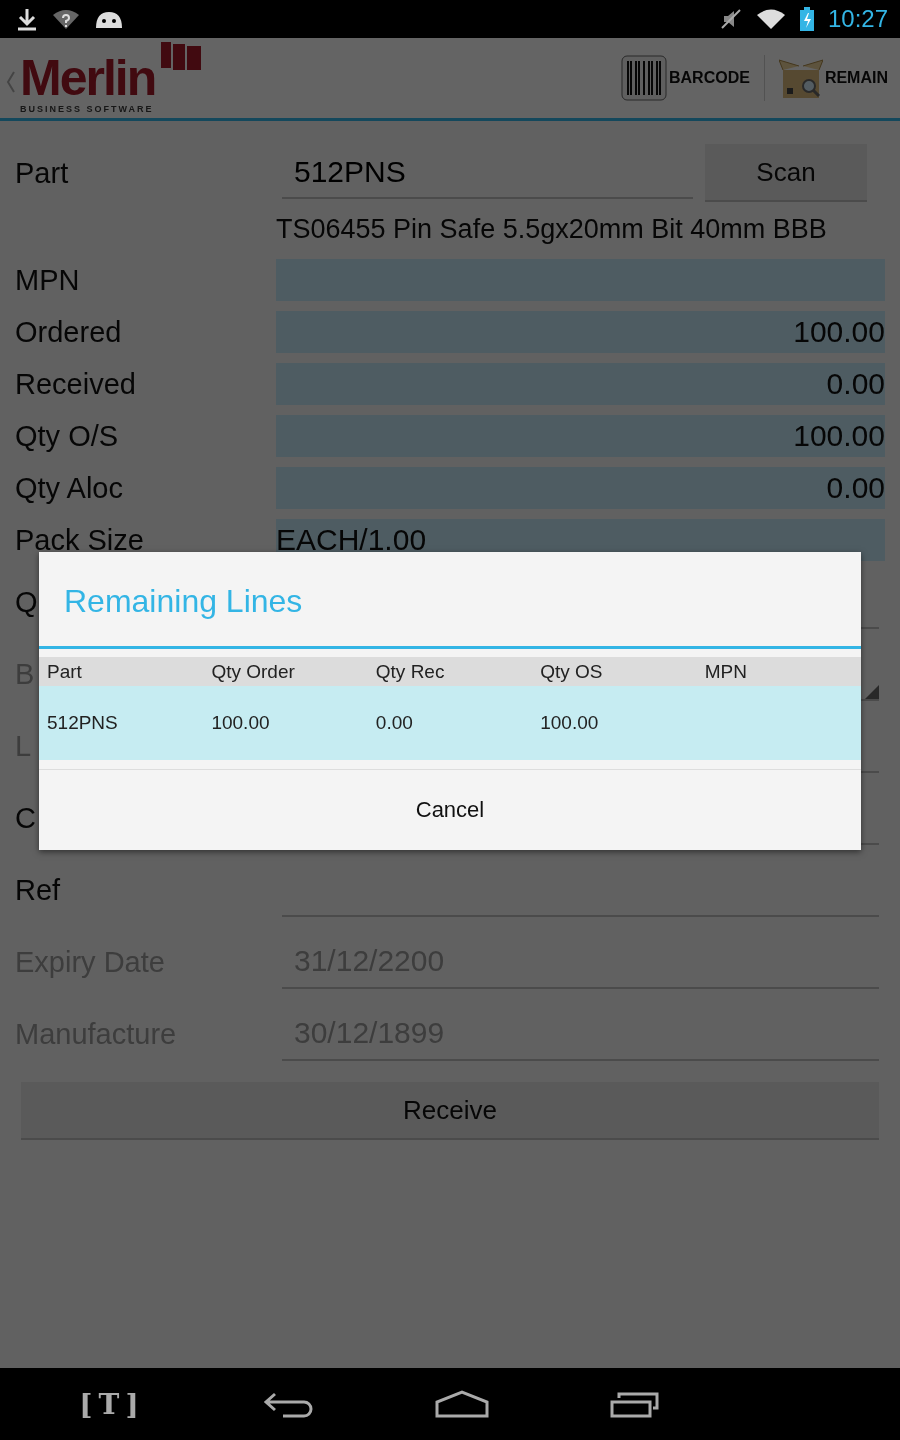 This screenshot has width=900, height=1440. What do you see at coordinates (42, 173) in the screenshot?
I see `field-label: Part` at bounding box center [42, 173].